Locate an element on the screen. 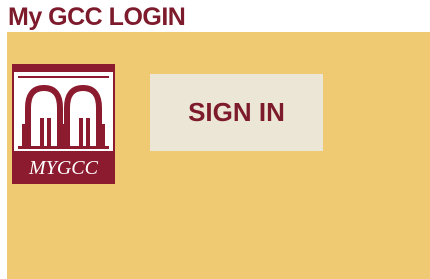 This screenshot has width=430, height=279. svg-text: MYGCC is located at coordinates (63, 168).